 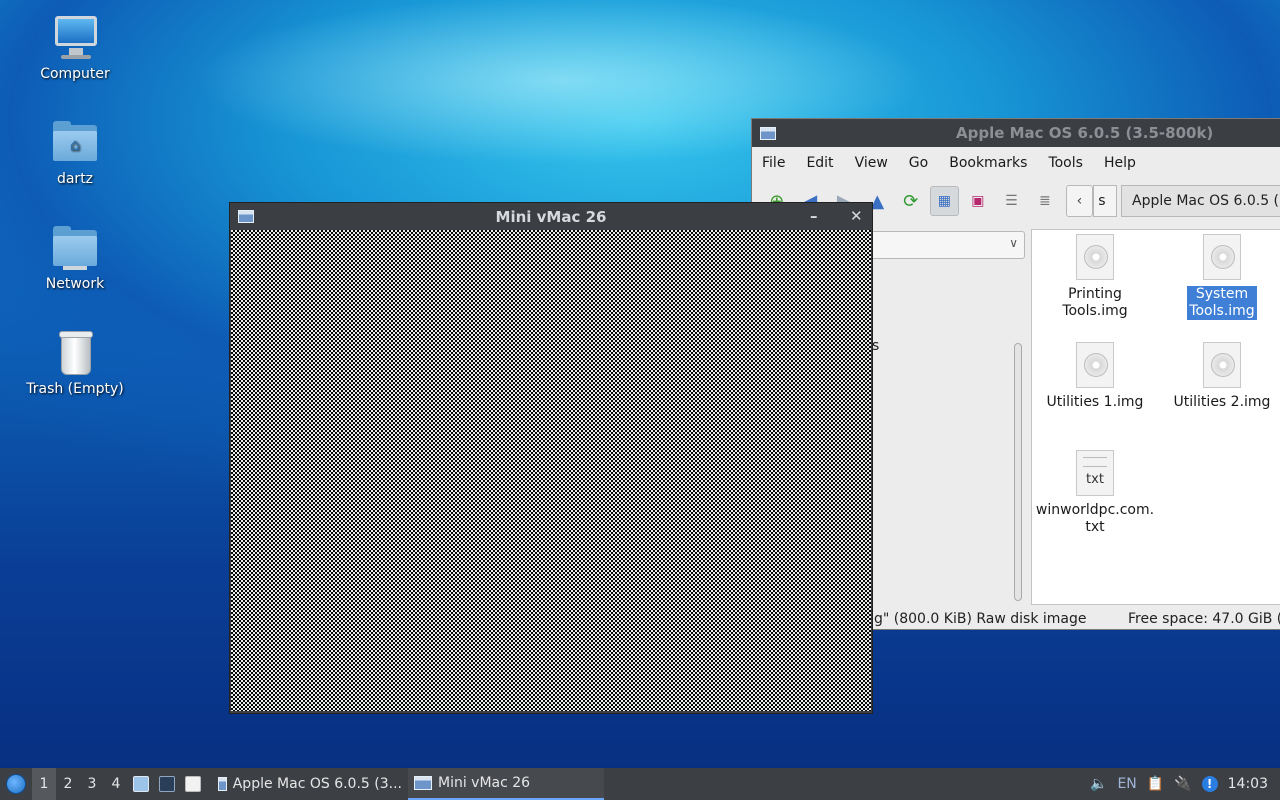 I want to click on start-menu-button, so click(x=16, y=784).